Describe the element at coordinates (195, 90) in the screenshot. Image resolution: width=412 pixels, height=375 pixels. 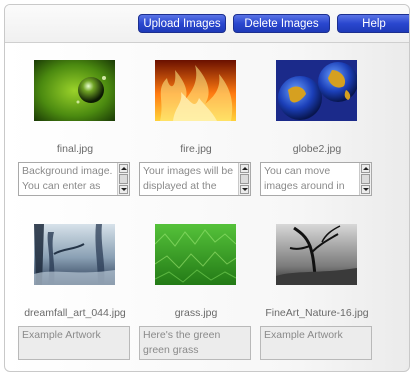
I see `fire-image` at that location.